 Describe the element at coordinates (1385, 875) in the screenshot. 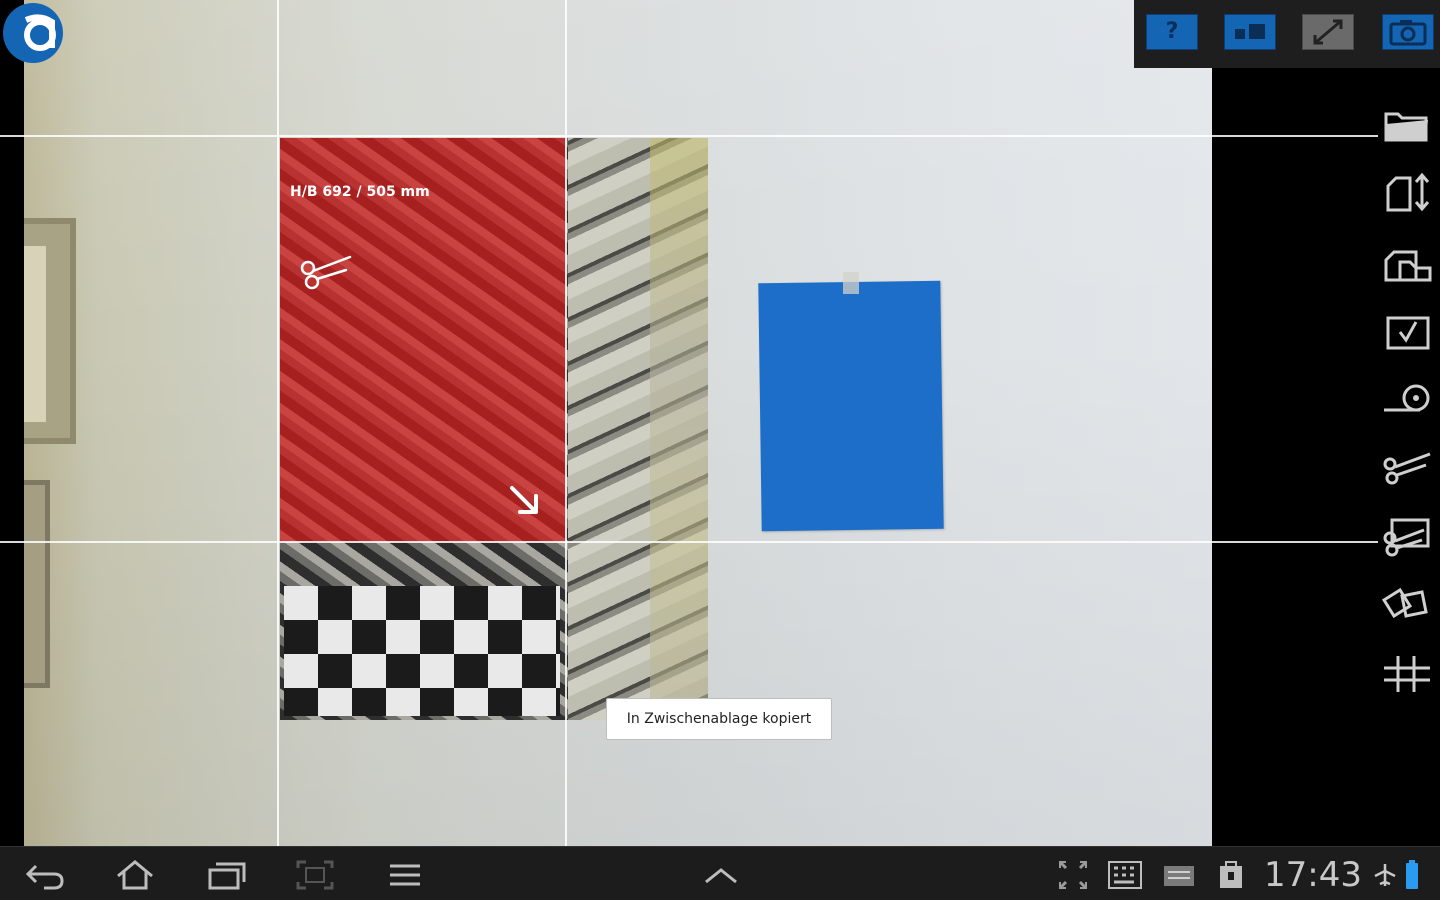

I see `airplane-mode-icon` at that location.